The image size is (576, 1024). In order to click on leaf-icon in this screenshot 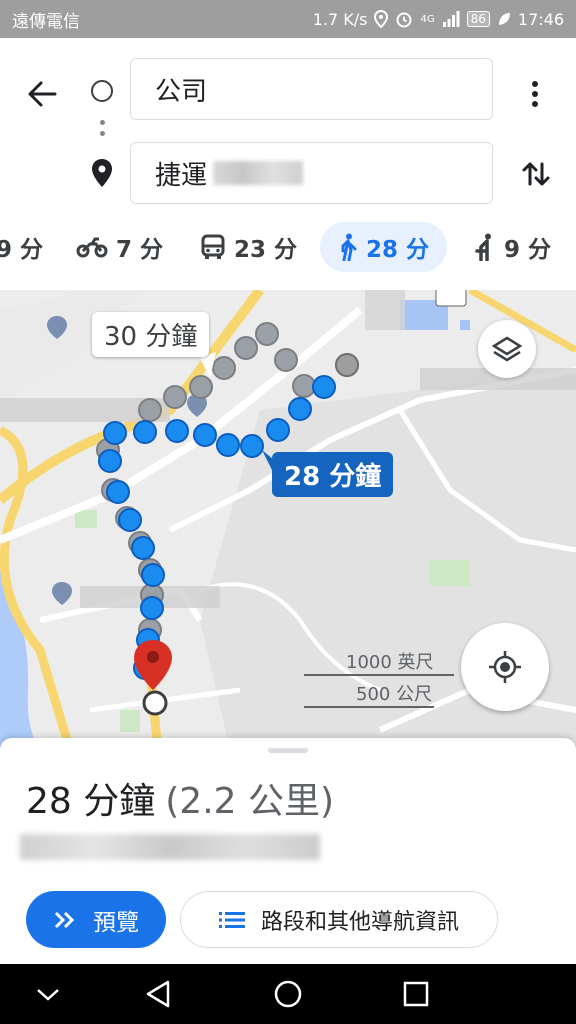, I will do `click(504, 19)`.